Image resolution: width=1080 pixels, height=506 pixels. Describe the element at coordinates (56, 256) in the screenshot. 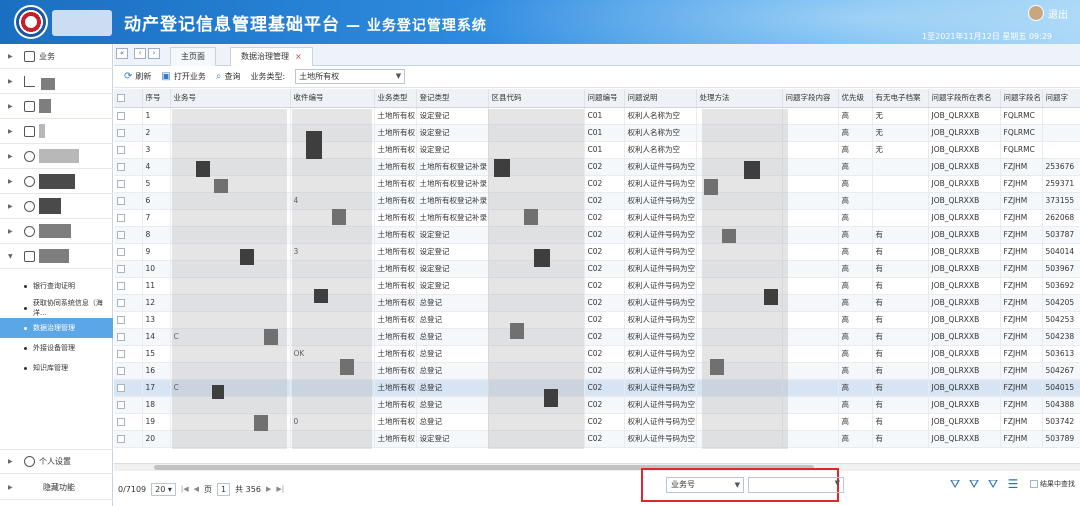

I see `sidebar-item-9: ▼` at that location.